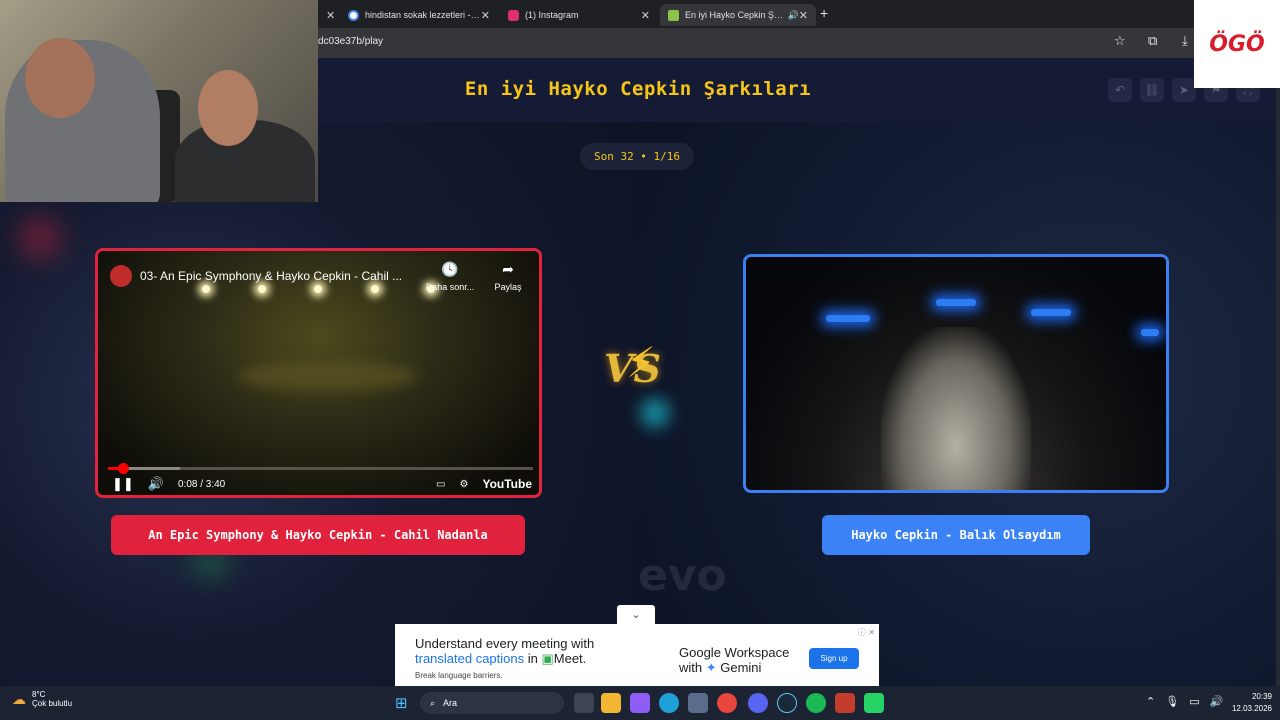 The width and height of the screenshot is (1280, 720). What do you see at coordinates (123, 484) in the screenshot?
I see `pause-icon: ❚❚` at bounding box center [123, 484].